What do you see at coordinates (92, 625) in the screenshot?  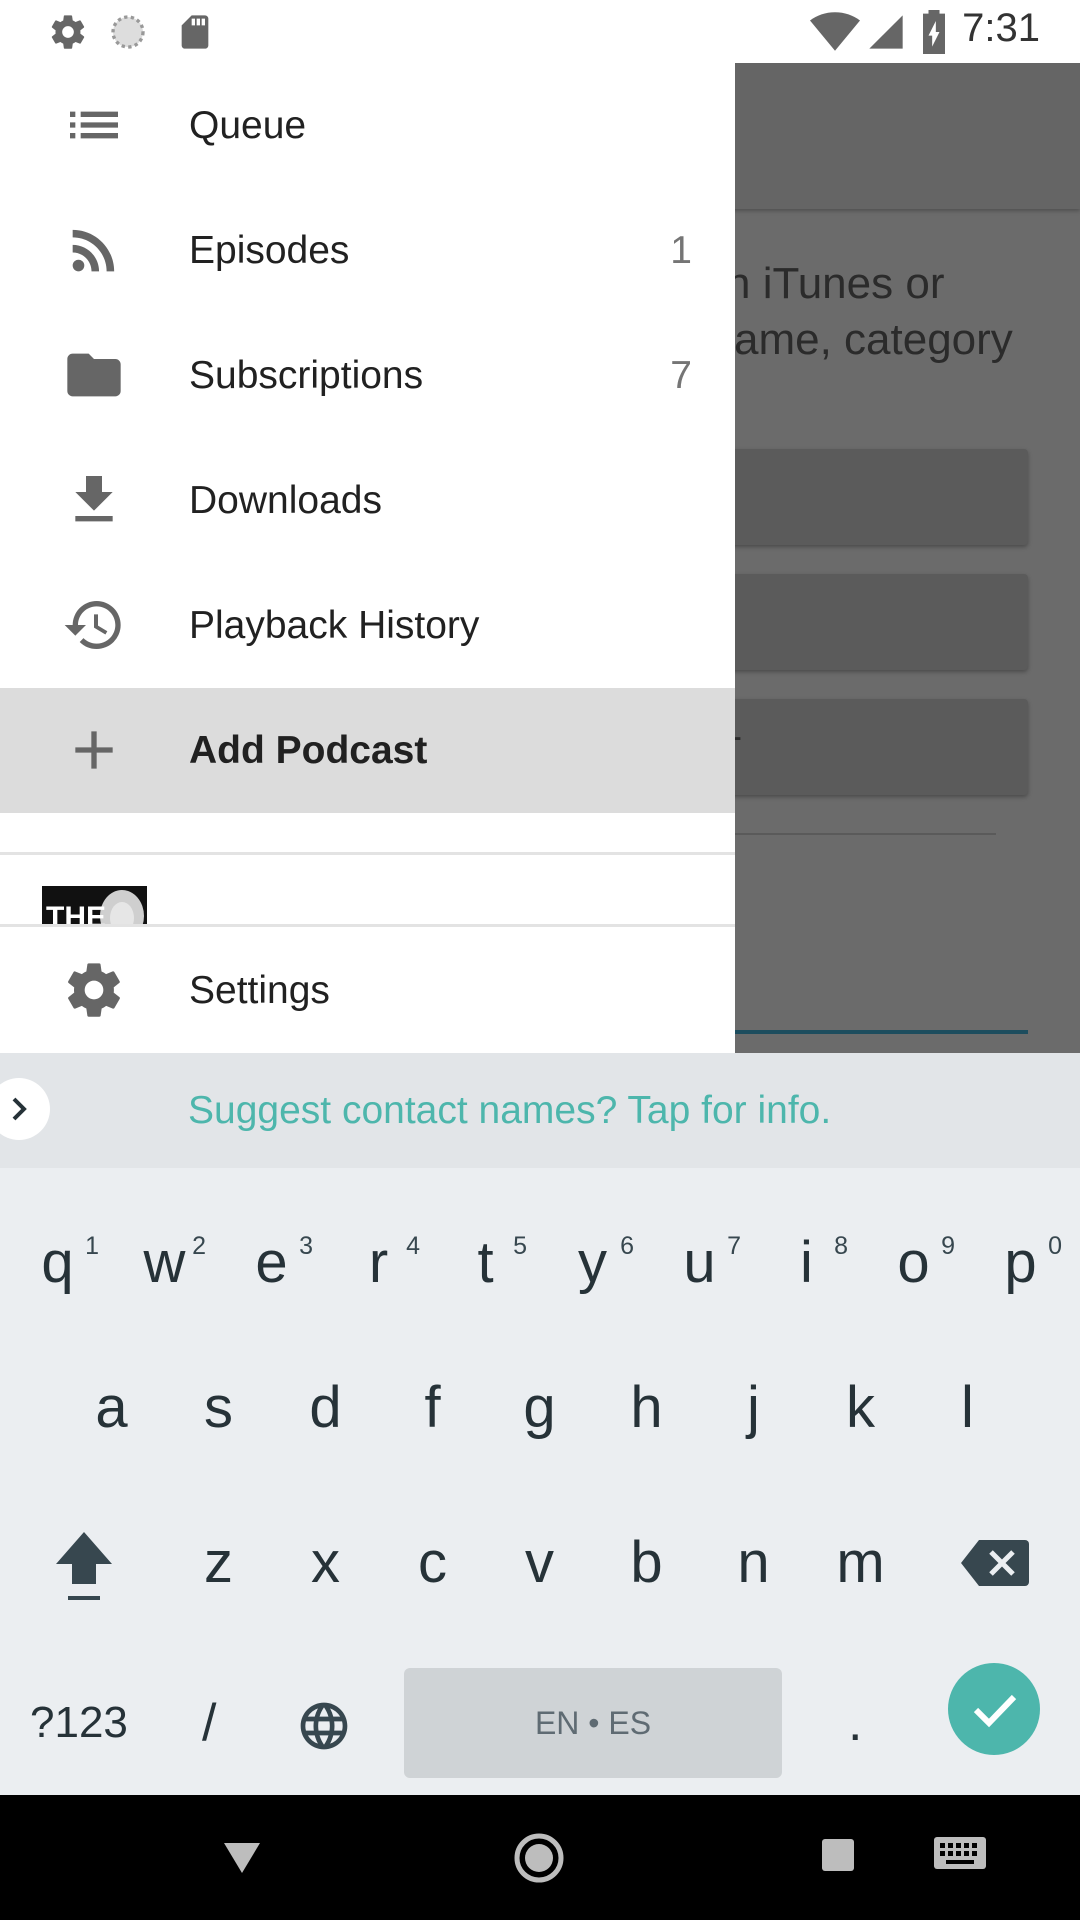 I see `history-icon` at bounding box center [92, 625].